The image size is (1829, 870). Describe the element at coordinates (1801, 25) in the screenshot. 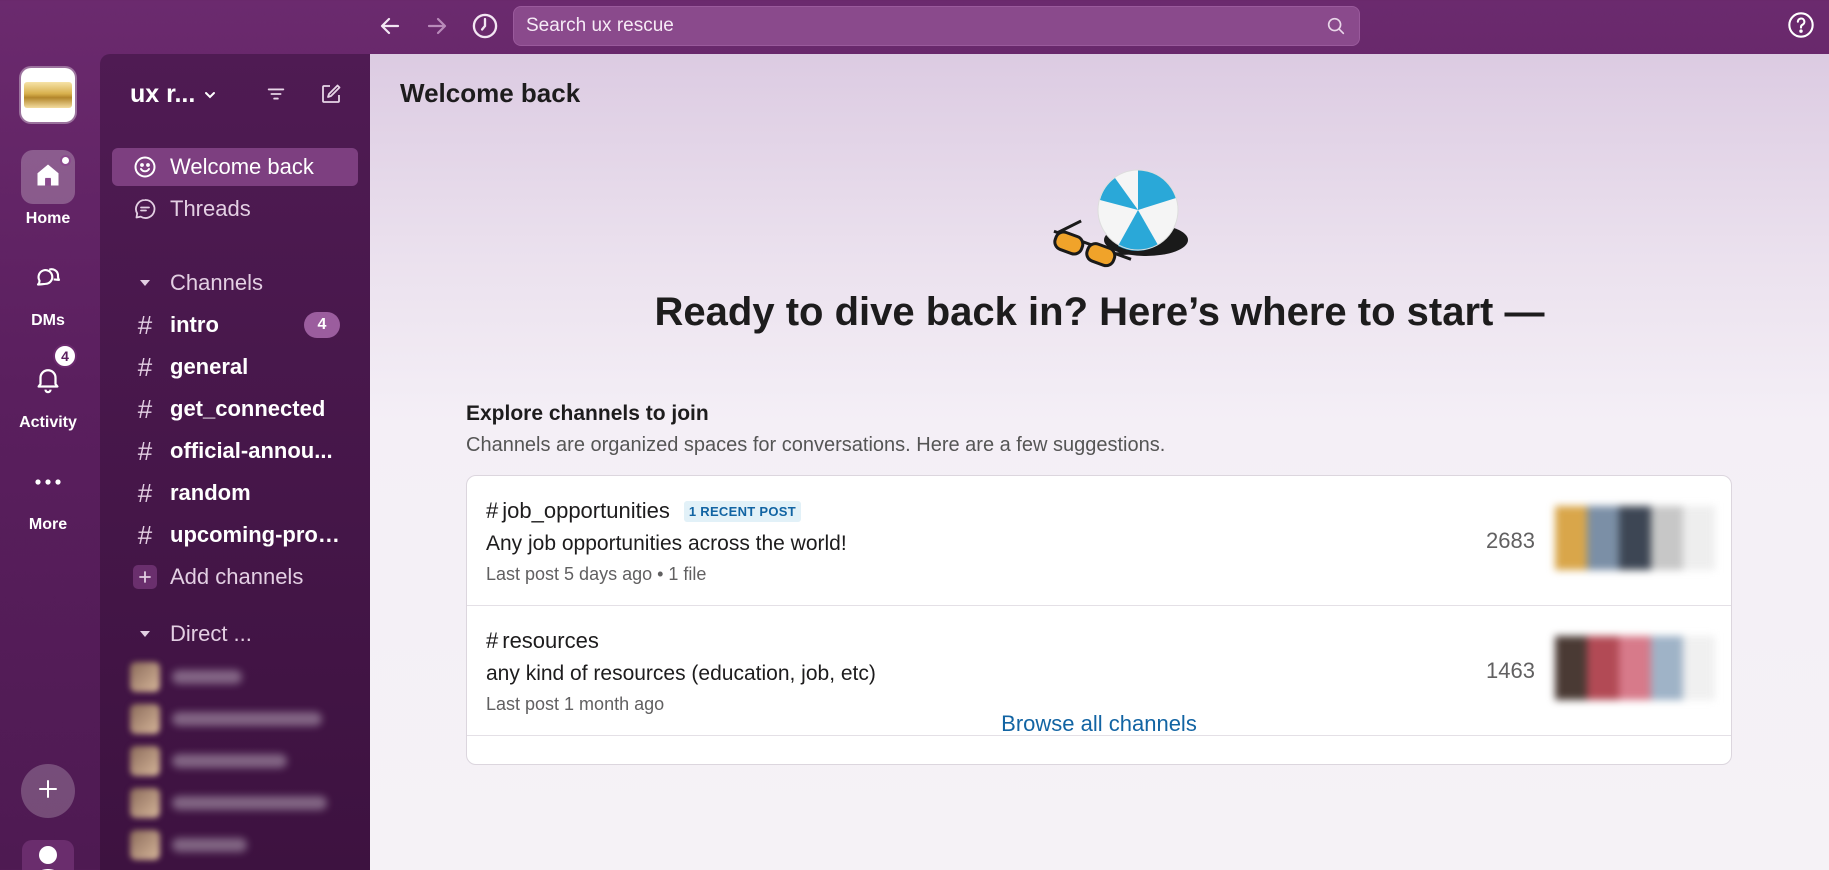

I see `help-icon` at that location.